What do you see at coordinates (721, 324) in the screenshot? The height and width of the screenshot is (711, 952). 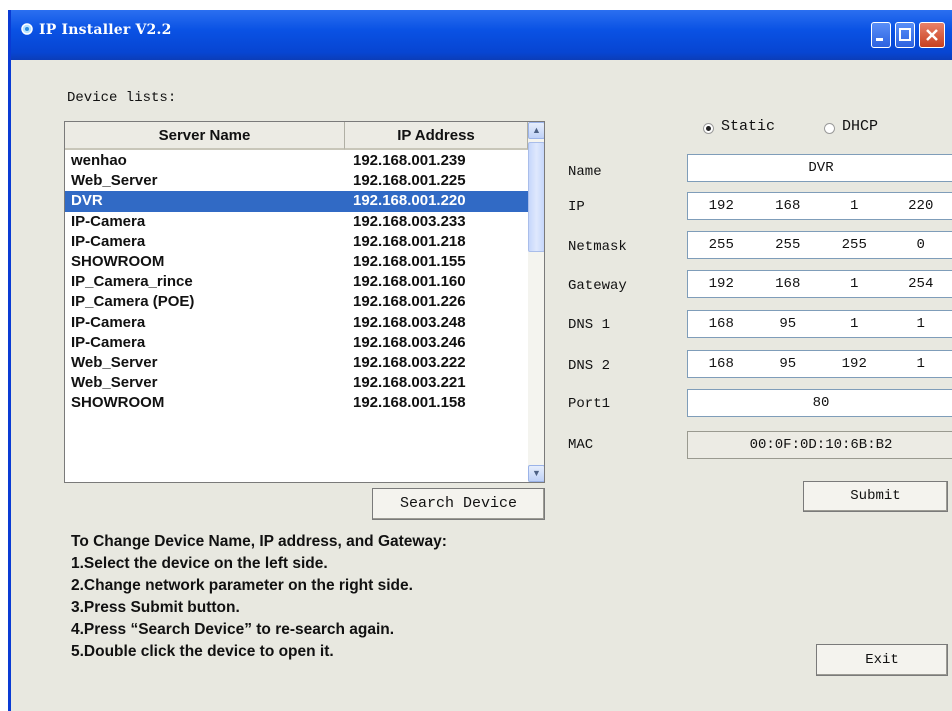 I see `dns1-octet-1: 168` at bounding box center [721, 324].